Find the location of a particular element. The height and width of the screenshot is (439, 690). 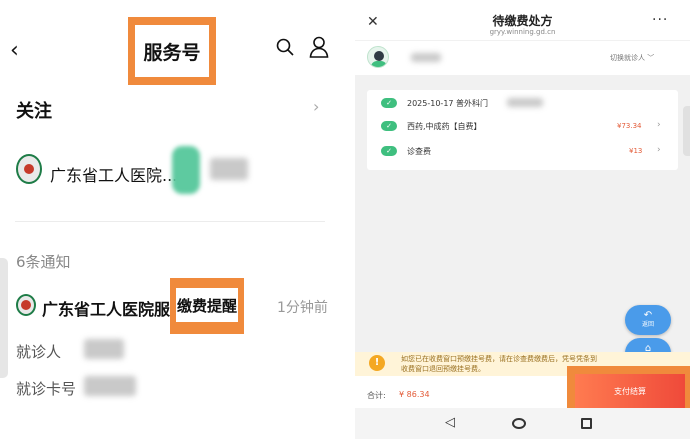

patient-avatar is located at coordinates (378, 57).